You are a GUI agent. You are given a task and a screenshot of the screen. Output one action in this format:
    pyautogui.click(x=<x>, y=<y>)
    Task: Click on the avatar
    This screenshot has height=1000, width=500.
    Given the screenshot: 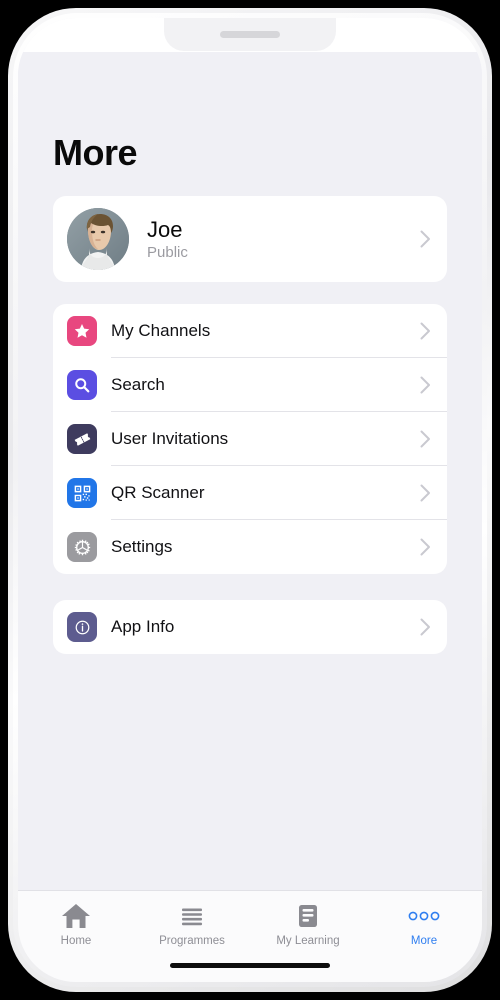 What is the action you would take?
    pyautogui.click(x=98, y=239)
    